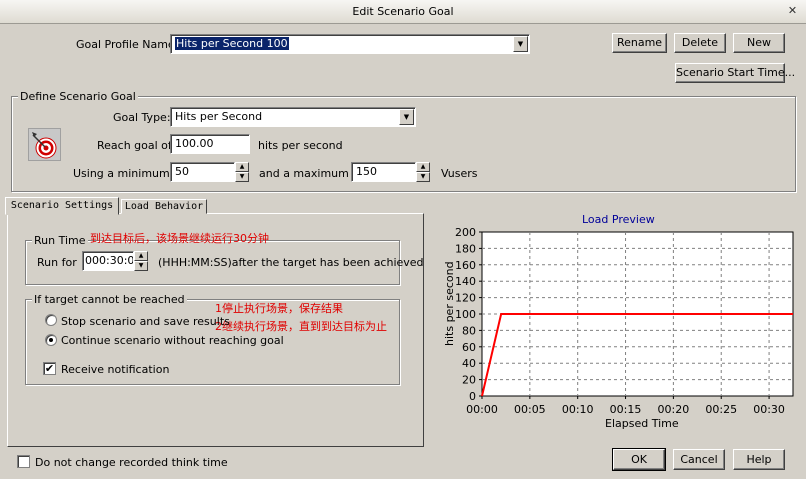 The height and width of the screenshot is (479, 806). Describe the element at coordinates (472, 396) in the screenshot. I see `chart-y-tick-label: 0` at that location.